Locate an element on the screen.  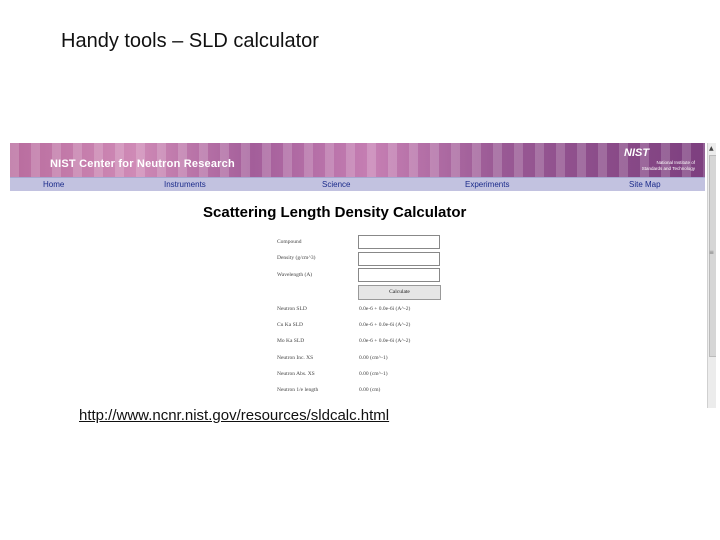
nav-home: Home is located at coordinates (53, 184).